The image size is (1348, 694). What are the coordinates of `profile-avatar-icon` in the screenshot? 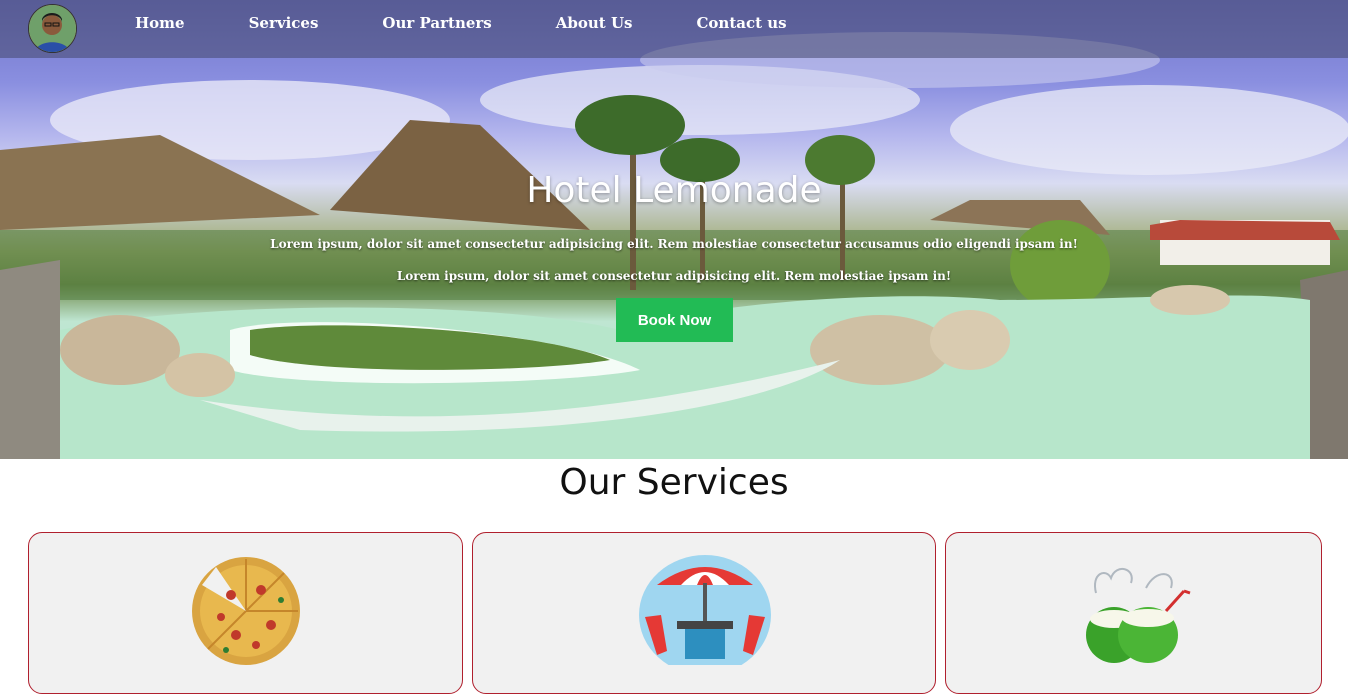 It's located at (52, 28).